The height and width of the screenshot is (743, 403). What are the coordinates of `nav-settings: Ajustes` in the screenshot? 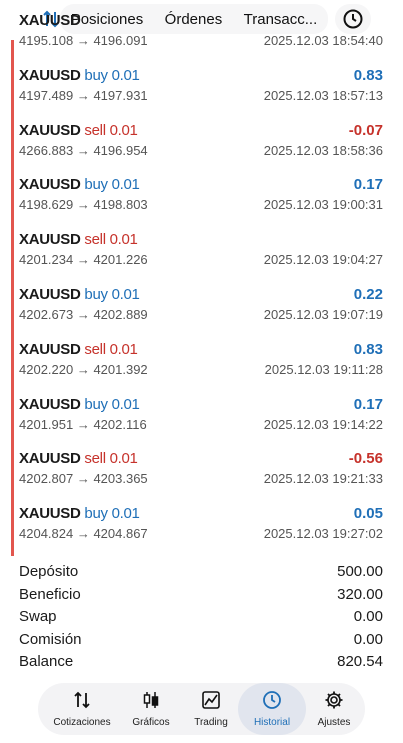 It's located at (334, 709).